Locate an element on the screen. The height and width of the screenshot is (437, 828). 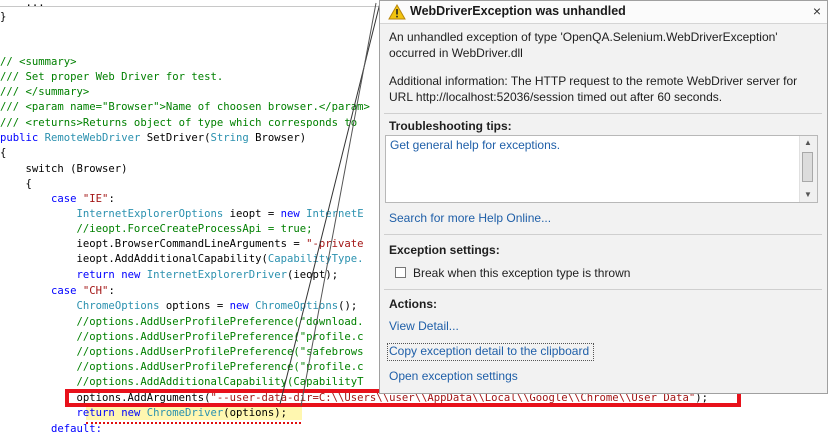
code-token: ChromeDriver is located at coordinates (185, 413).